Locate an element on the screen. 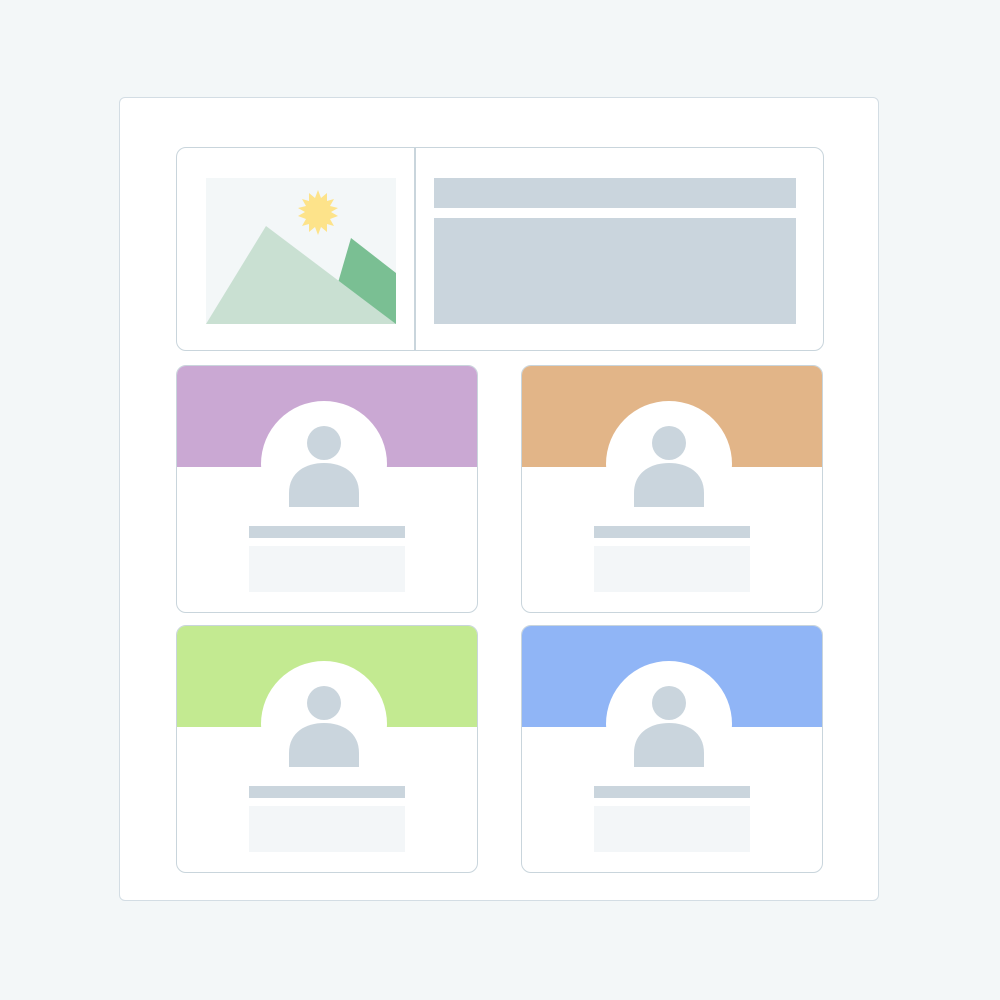 The width and height of the screenshot is (1000, 1000). hero-card is located at coordinates (500, 249).